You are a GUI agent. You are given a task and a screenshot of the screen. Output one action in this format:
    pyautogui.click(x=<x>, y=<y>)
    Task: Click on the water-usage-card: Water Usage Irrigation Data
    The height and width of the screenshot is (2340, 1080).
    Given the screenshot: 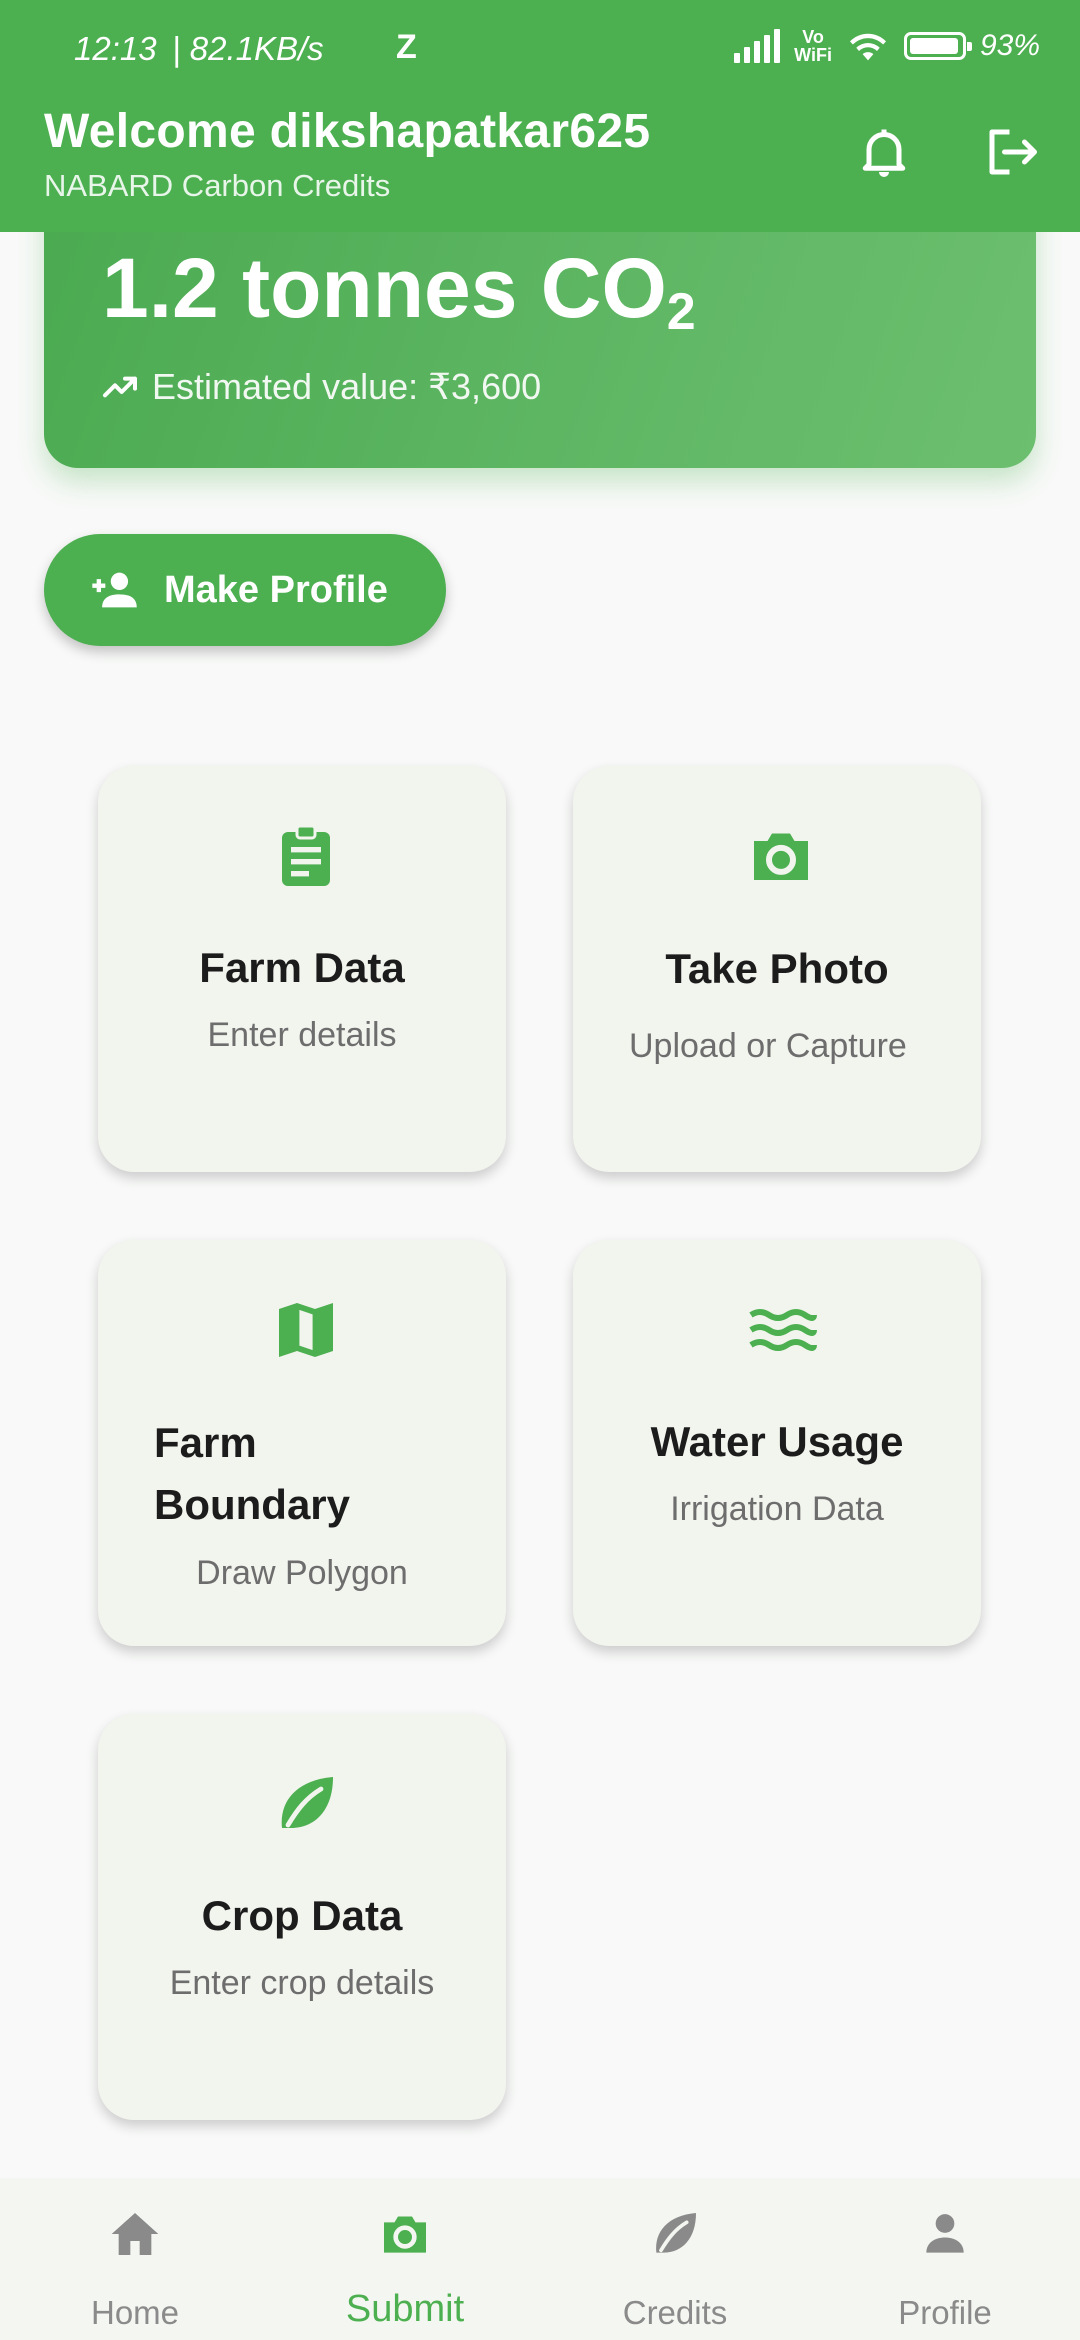 What is the action you would take?
    pyautogui.click(x=777, y=1443)
    